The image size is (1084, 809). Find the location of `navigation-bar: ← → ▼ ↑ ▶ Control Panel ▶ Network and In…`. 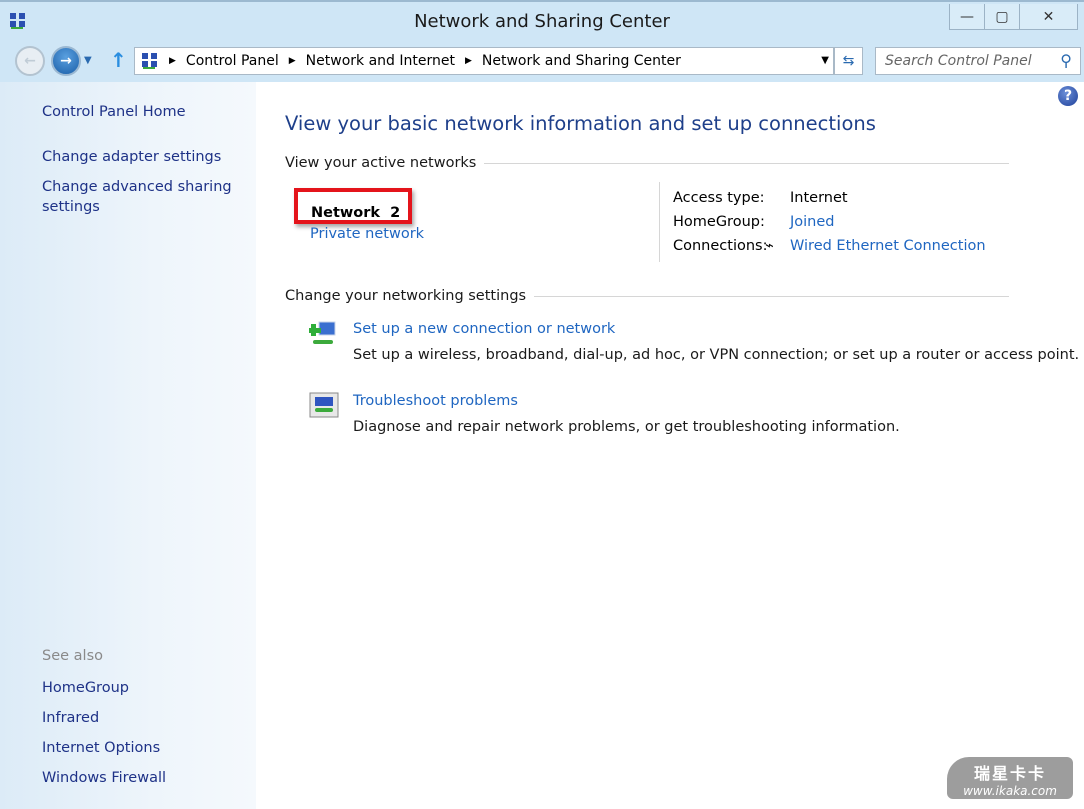

navigation-bar: ← → ▼ ↑ ▶ Control Panel ▶ Network and In… is located at coordinates (542, 62).